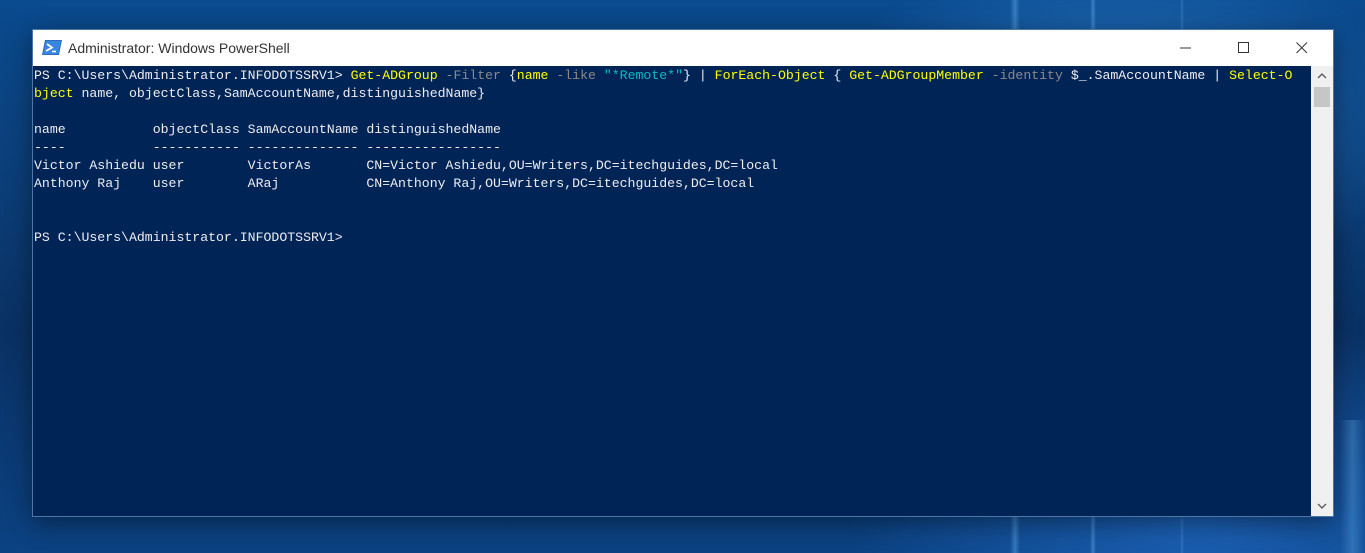  I want to click on cmdlet-get-adgroup: Get-ADGroup, so click(394, 75).